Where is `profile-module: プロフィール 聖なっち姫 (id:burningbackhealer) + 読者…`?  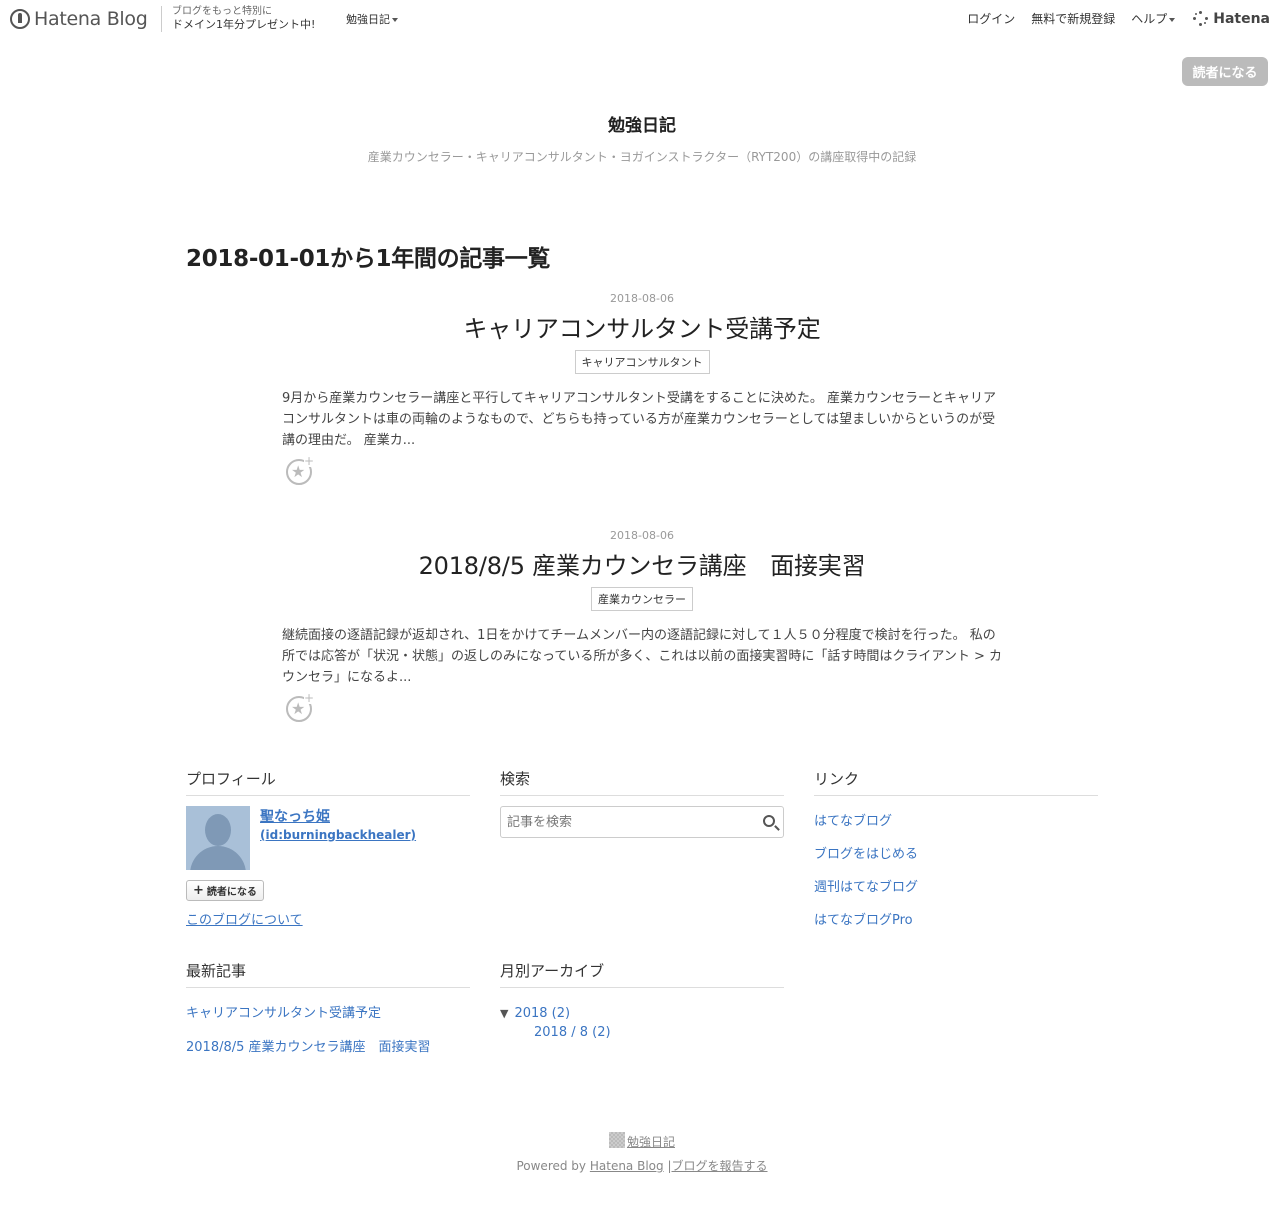
profile-module: プロフィール 聖なっち姫 (id:burningbackhealer) + 読者… is located at coordinates (328, 848).